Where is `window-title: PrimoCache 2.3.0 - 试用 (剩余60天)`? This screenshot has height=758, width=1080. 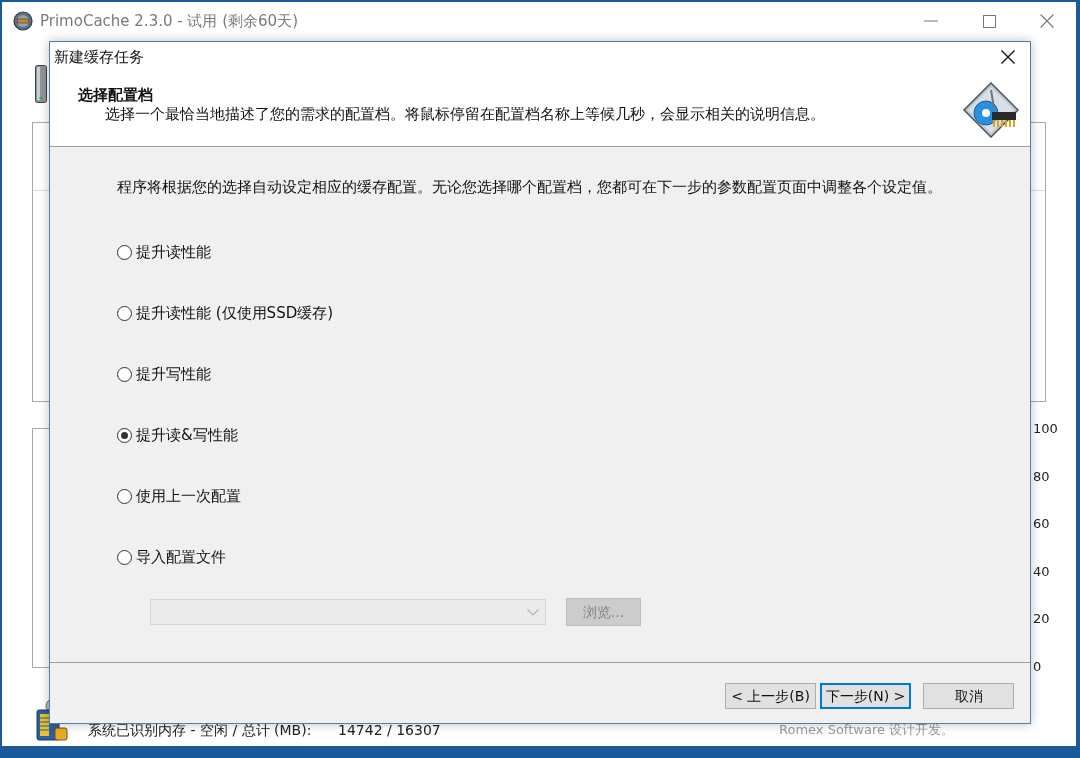
window-title: PrimoCache 2.3.0 - 试用 (剩余60天) is located at coordinates (169, 21).